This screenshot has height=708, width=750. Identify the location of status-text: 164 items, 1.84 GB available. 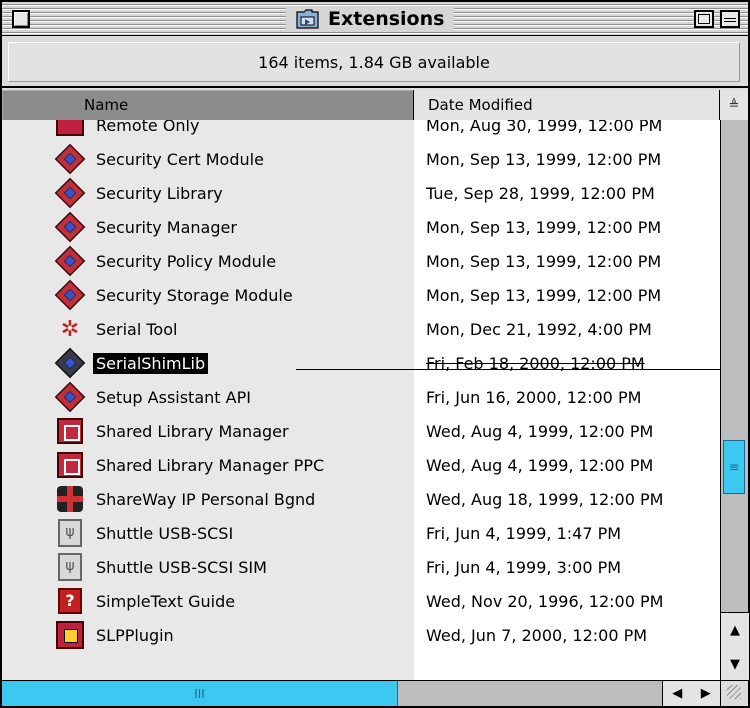
(374, 62).